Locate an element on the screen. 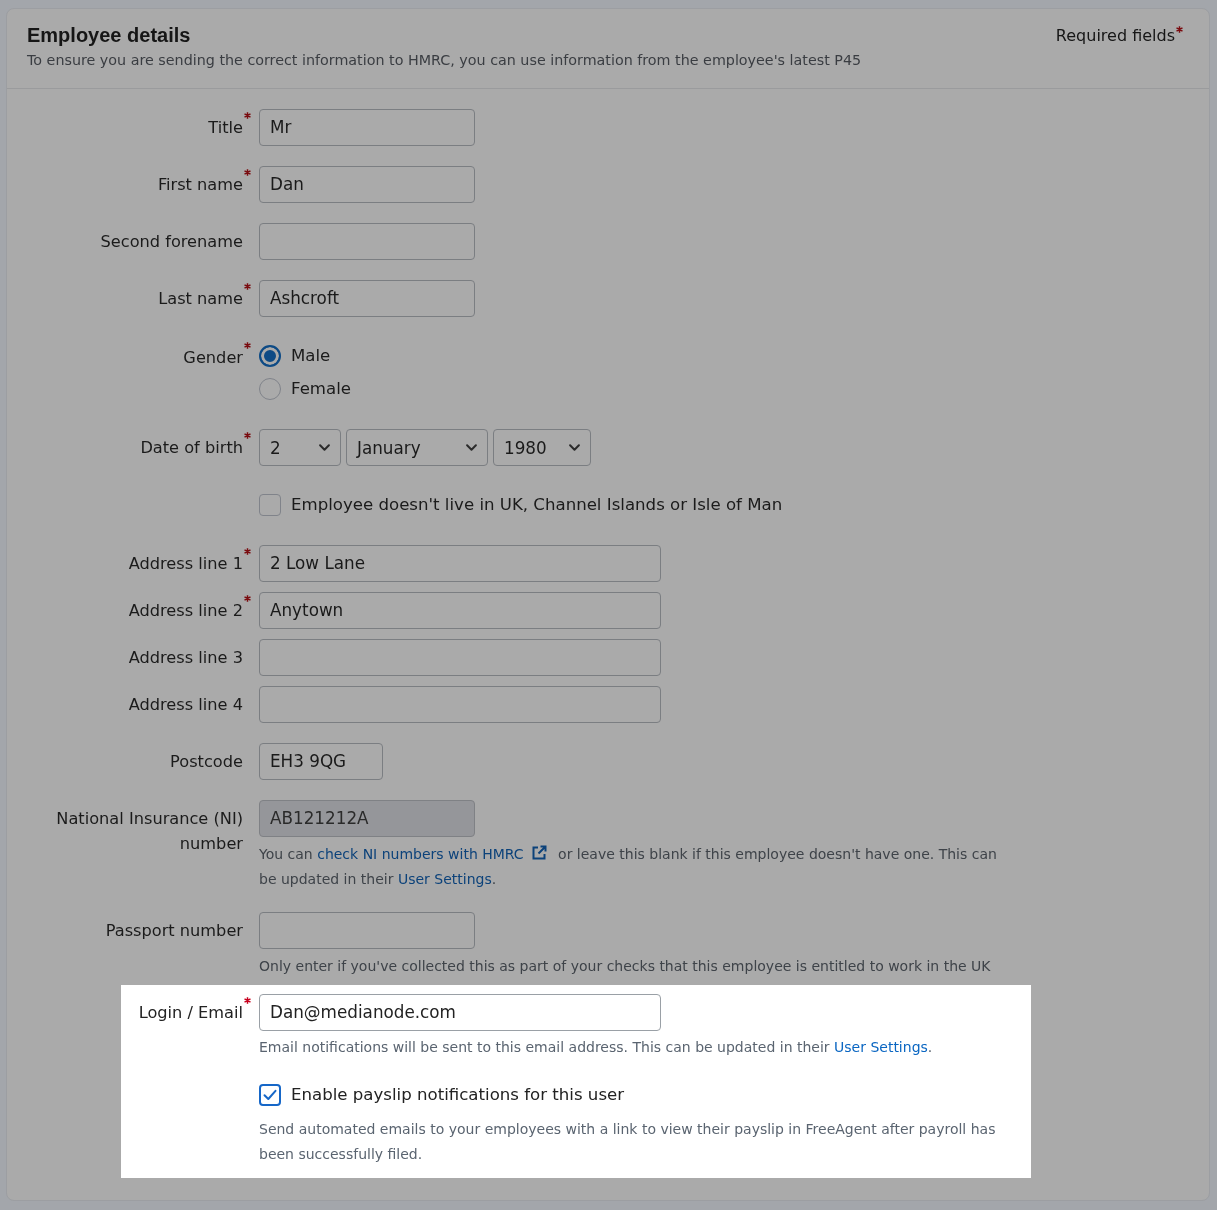  field-label: Date of birth is located at coordinates (191, 448).